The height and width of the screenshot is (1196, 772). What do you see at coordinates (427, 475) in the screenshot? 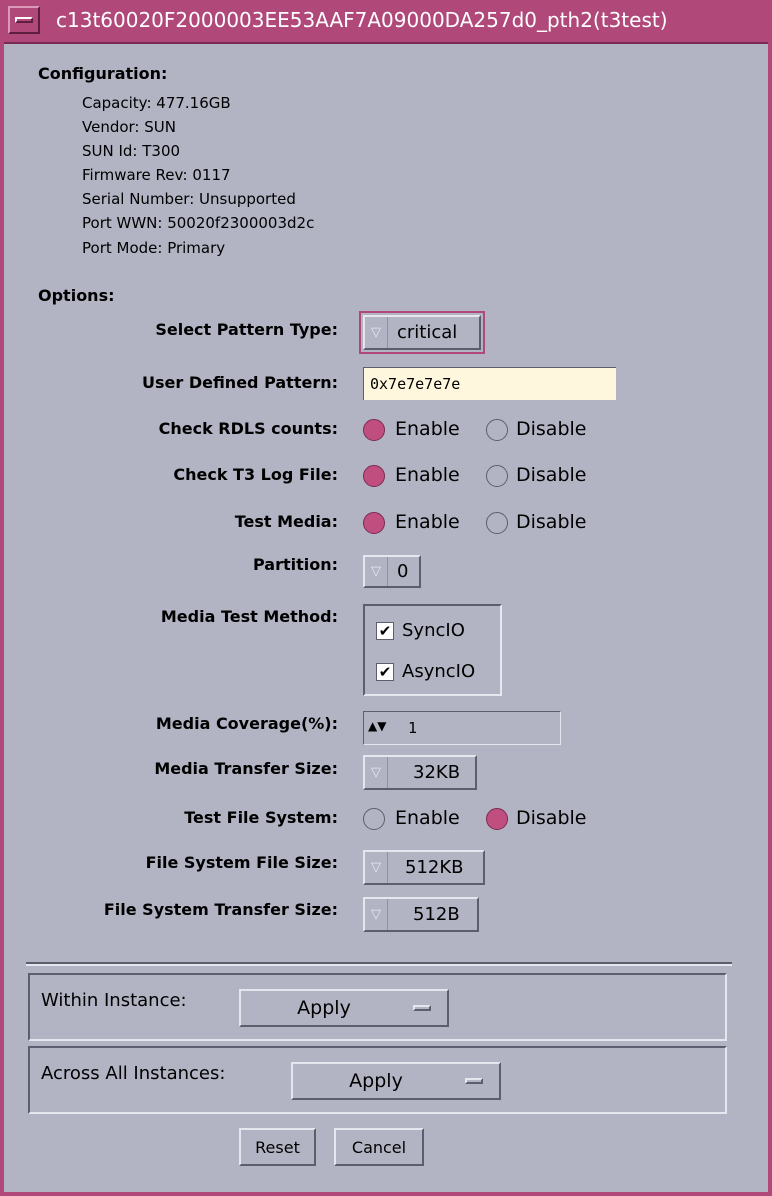
I see `check-t3-log-enable-label: Enable` at bounding box center [427, 475].